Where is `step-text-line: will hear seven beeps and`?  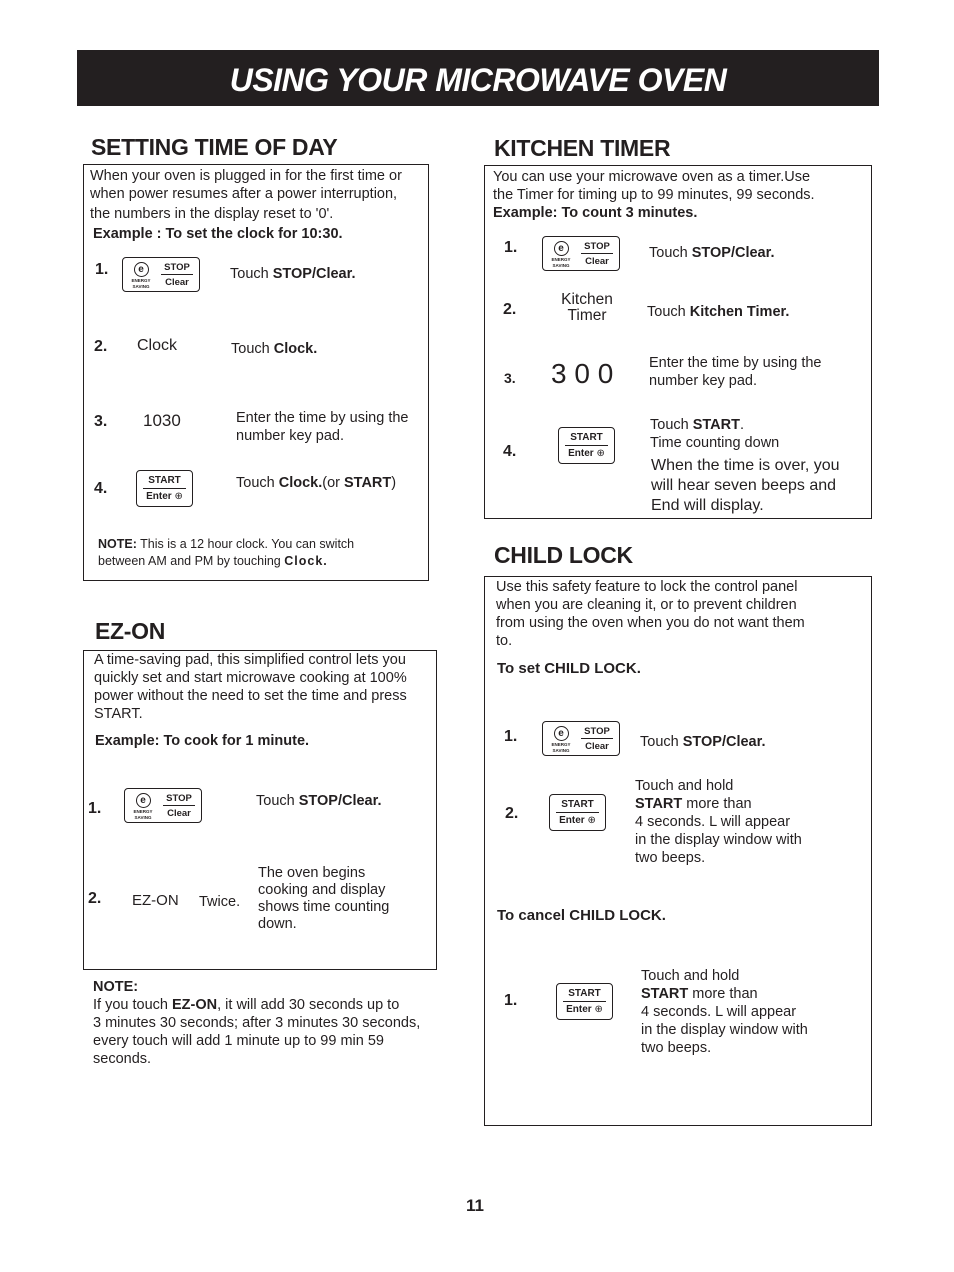 step-text-line: will hear seven beeps and is located at coordinates (744, 485).